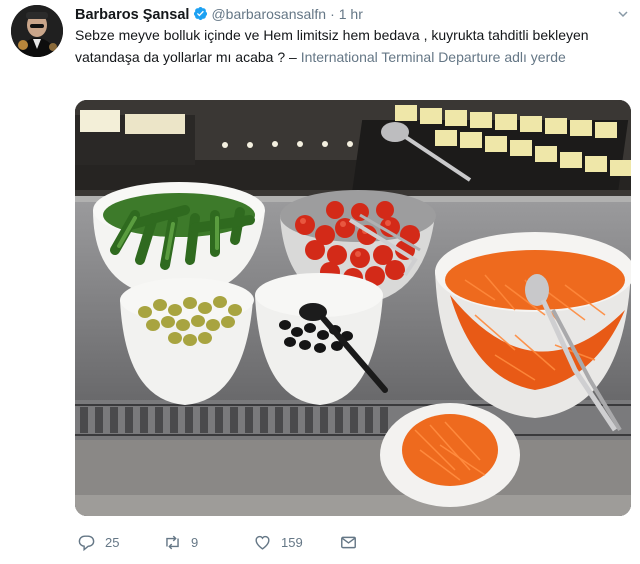 Image resolution: width=640 pixels, height=564 pixels. I want to click on envelope-icon, so click(348, 542).